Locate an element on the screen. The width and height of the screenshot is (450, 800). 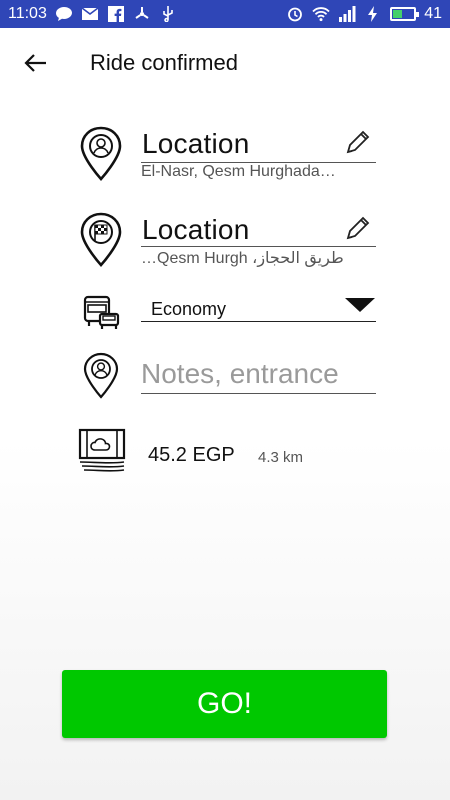
pickup-label: Location is located at coordinates (195, 144).